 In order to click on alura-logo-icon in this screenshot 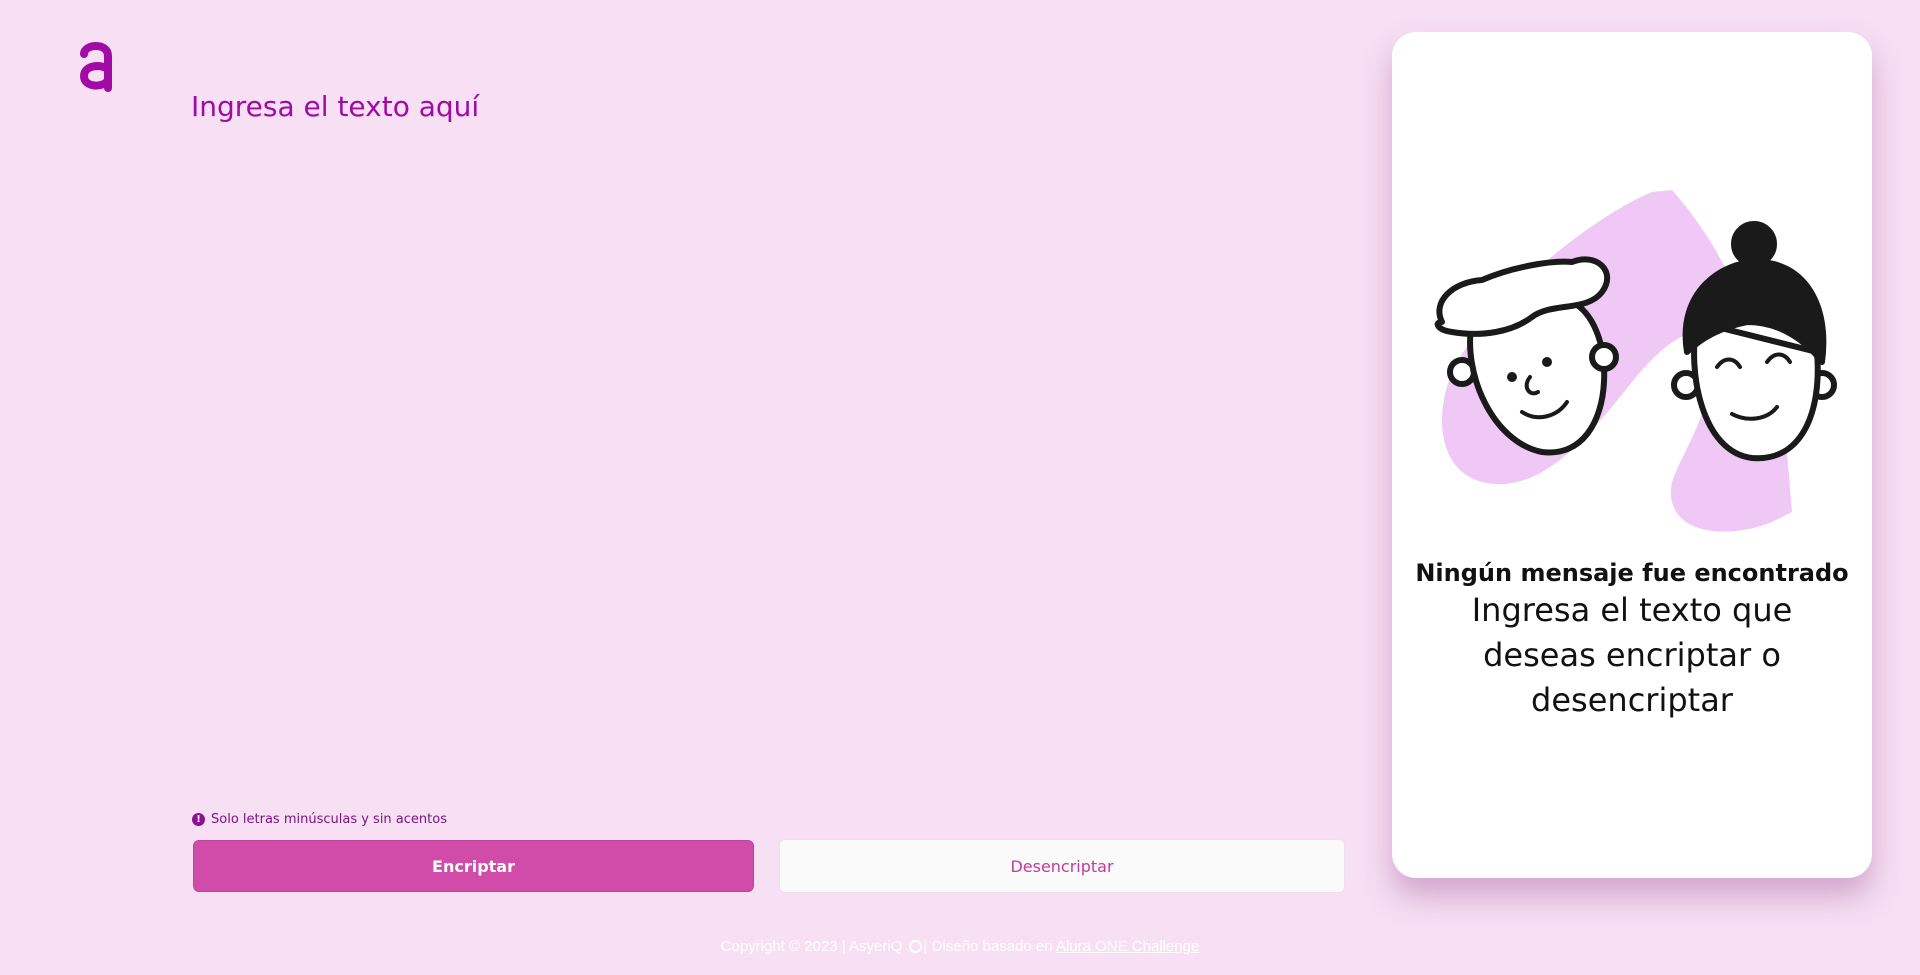, I will do `click(96, 66)`.